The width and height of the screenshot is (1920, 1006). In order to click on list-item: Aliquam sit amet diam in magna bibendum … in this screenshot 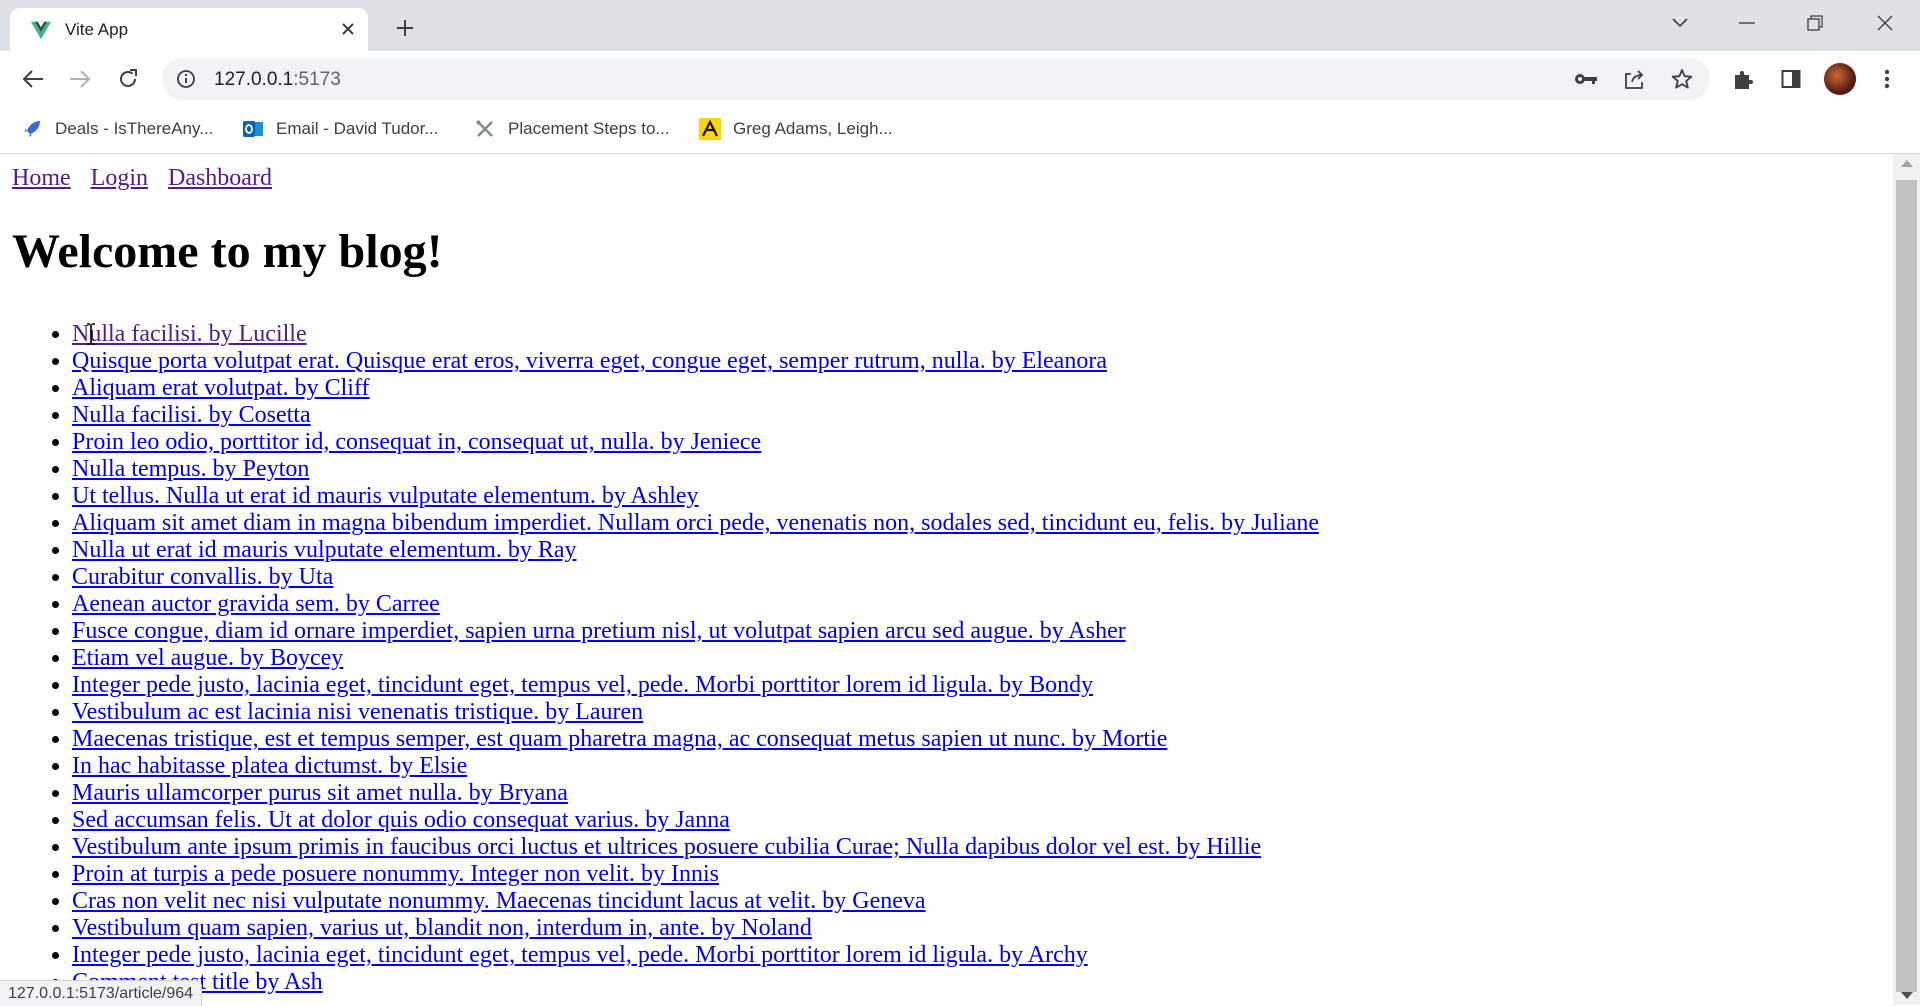, I will do `click(695, 523)`.